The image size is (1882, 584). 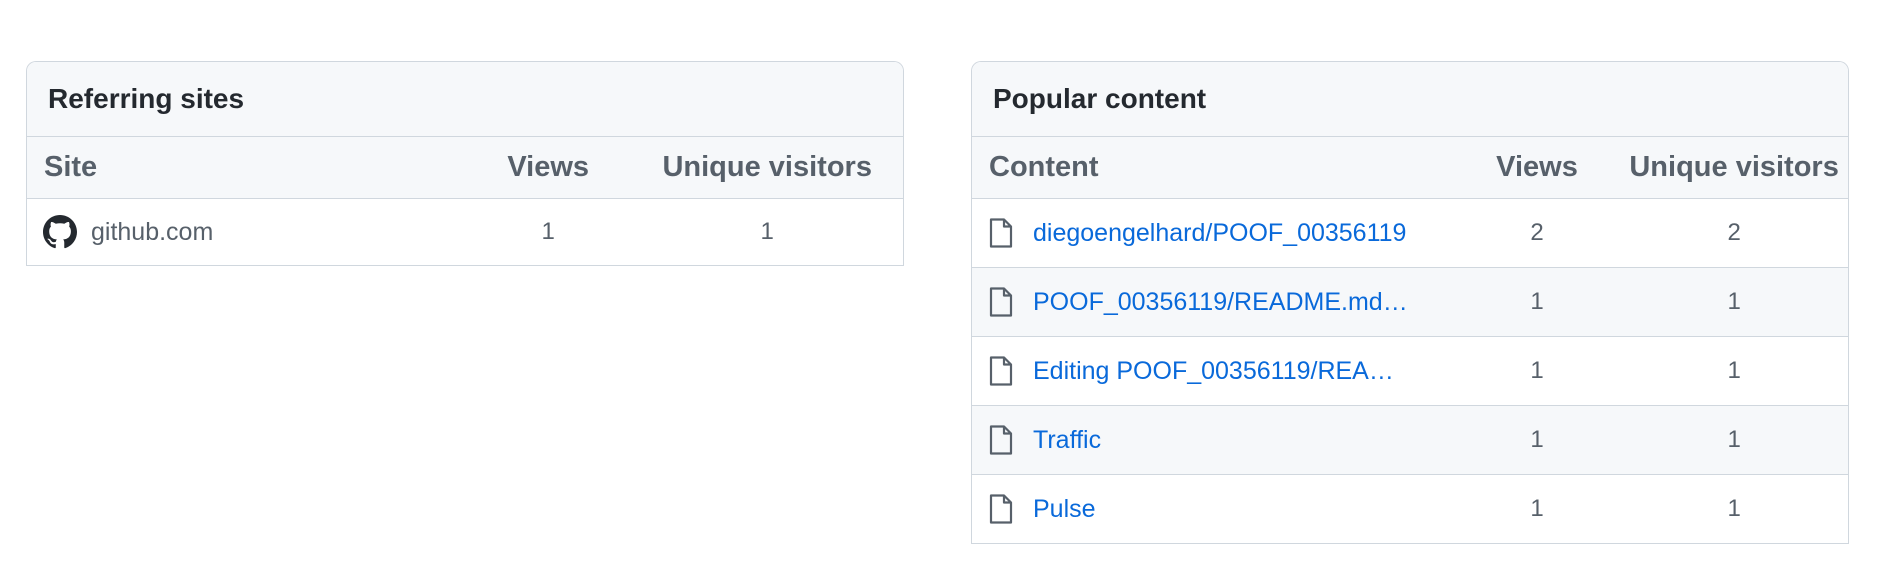 I want to click on content-cell: diegoengelhard/POOF_00356119, so click(x=1213, y=233).